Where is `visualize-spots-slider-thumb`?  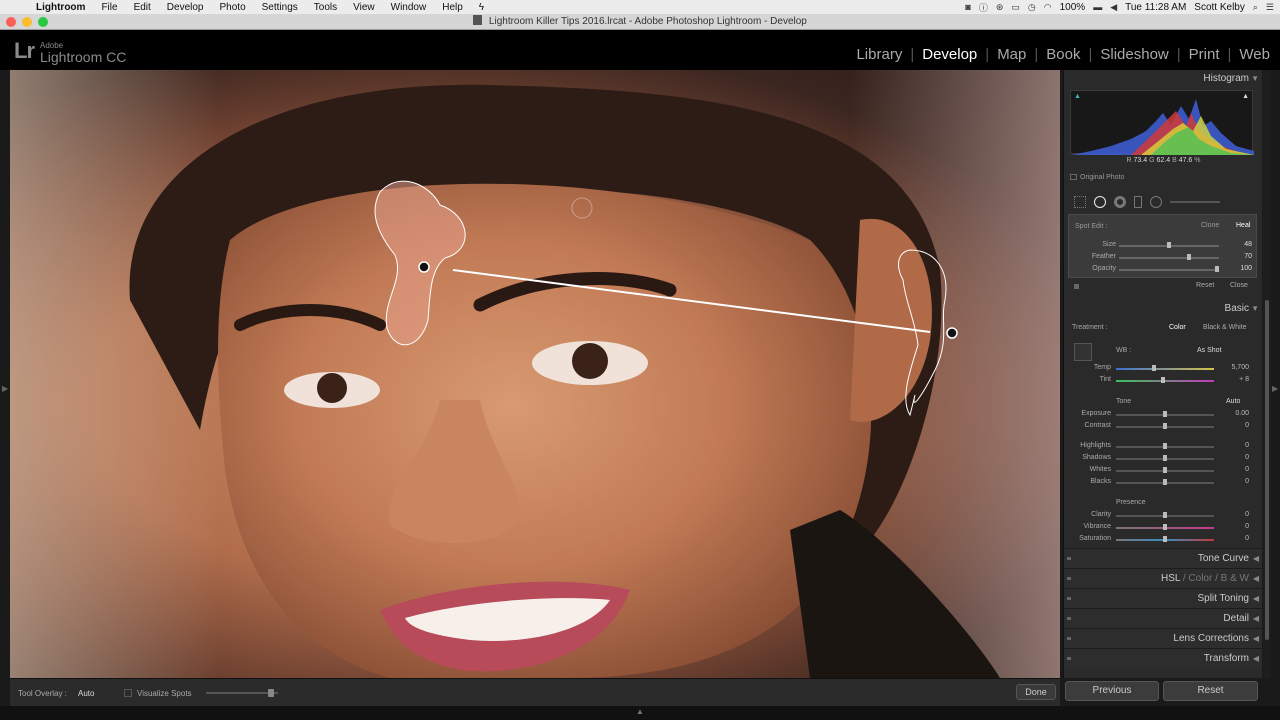
visualize-spots-slider-thumb is located at coordinates (271, 693).